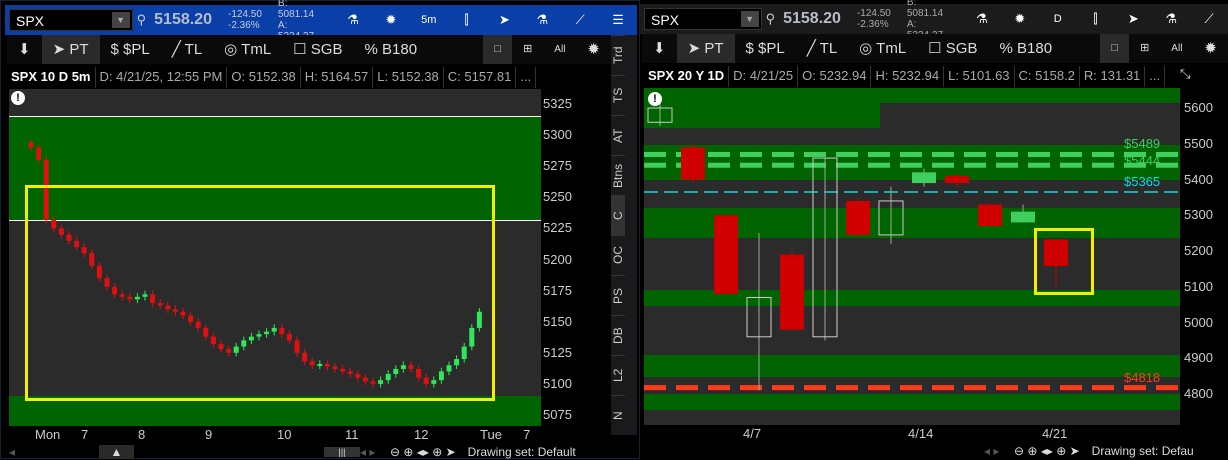 Image resolution: width=1228 pixels, height=460 pixels. What do you see at coordinates (618, 335) in the screenshot?
I see `side-tab-db: DB` at bounding box center [618, 335].